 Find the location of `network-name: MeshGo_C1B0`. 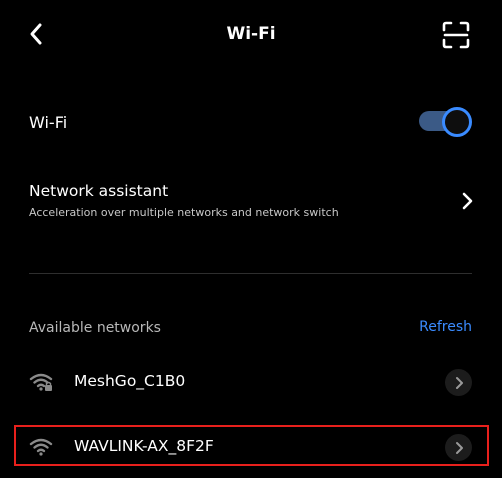

network-name: MeshGo_C1B0 is located at coordinates (130, 381).